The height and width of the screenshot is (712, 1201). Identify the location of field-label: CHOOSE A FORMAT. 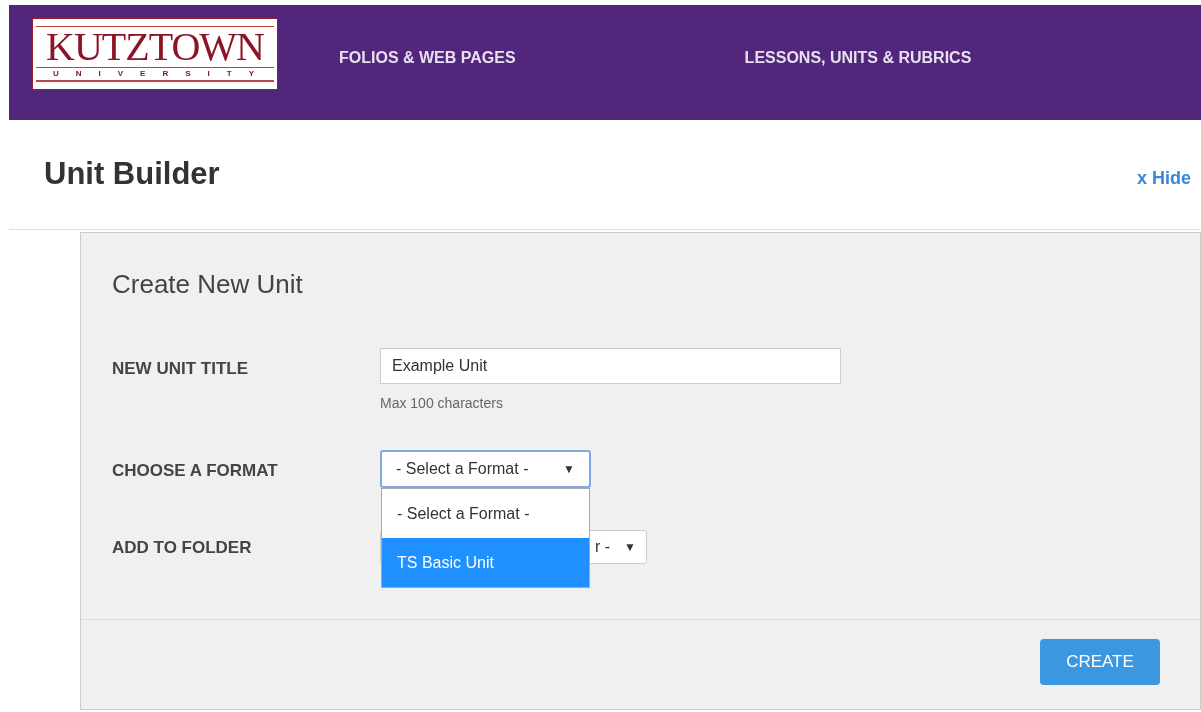
(195, 471).